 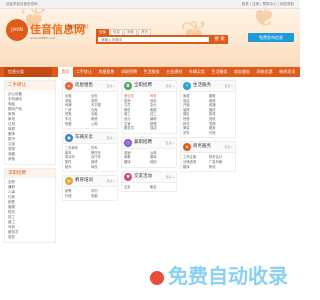 I want to click on search-box, so click(x=153, y=39).